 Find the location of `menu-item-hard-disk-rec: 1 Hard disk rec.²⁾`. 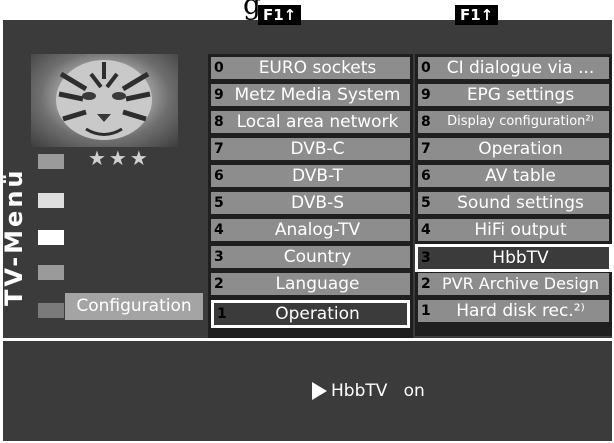

menu-item-hard-disk-rec: 1 Hard disk rec.²⁾ is located at coordinates (513, 311).